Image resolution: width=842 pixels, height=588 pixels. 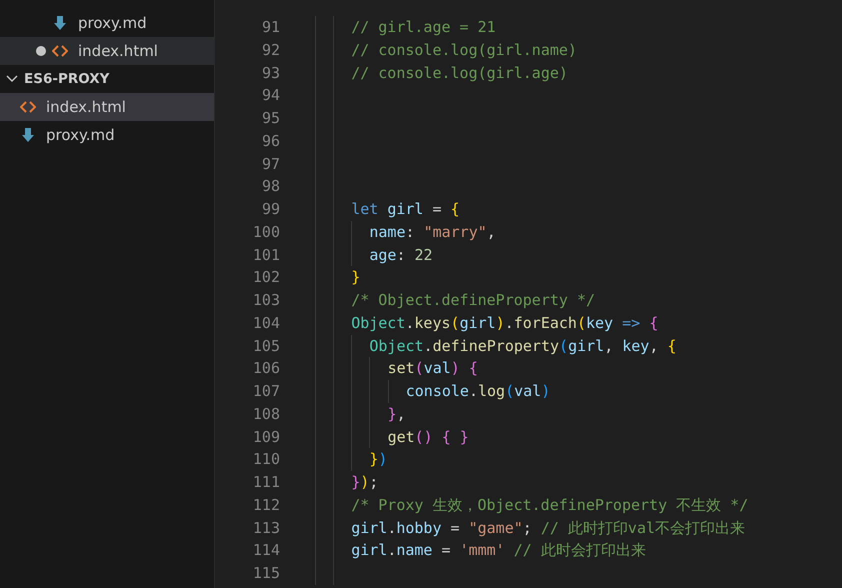 I want to click on line-number: 93, so click(x=270, y=73).